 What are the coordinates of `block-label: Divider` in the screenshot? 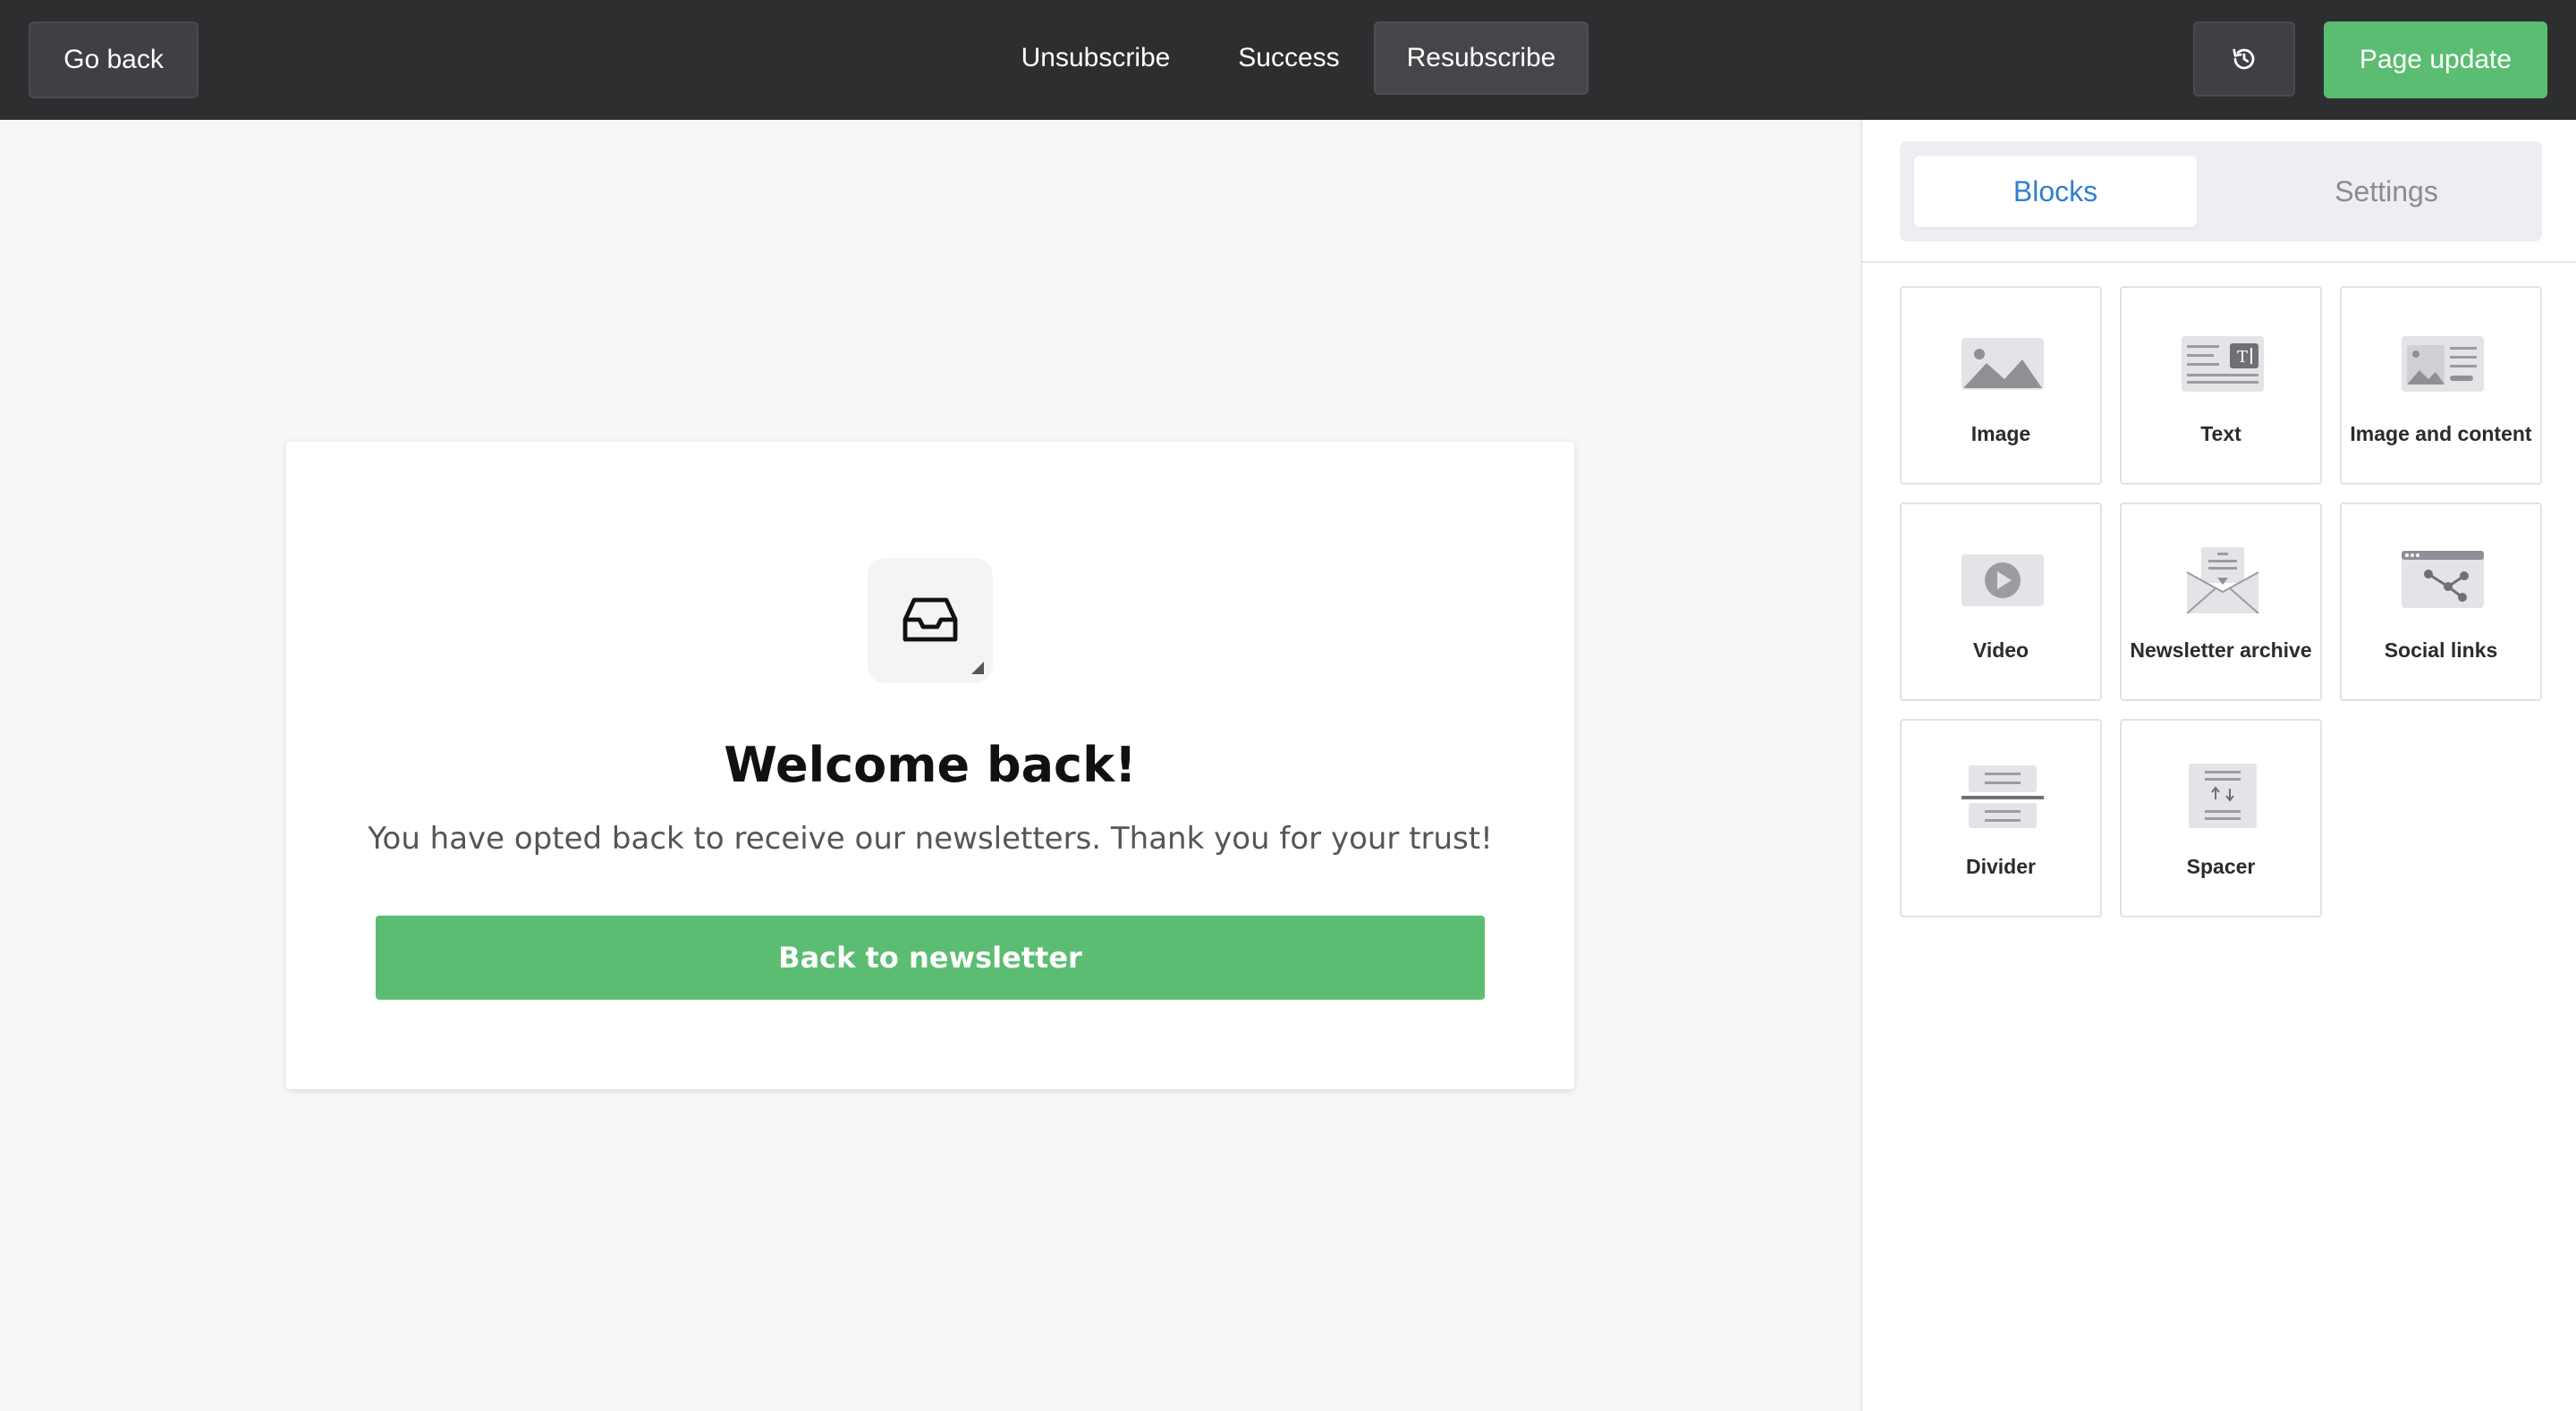 It's located at (2001, 867).